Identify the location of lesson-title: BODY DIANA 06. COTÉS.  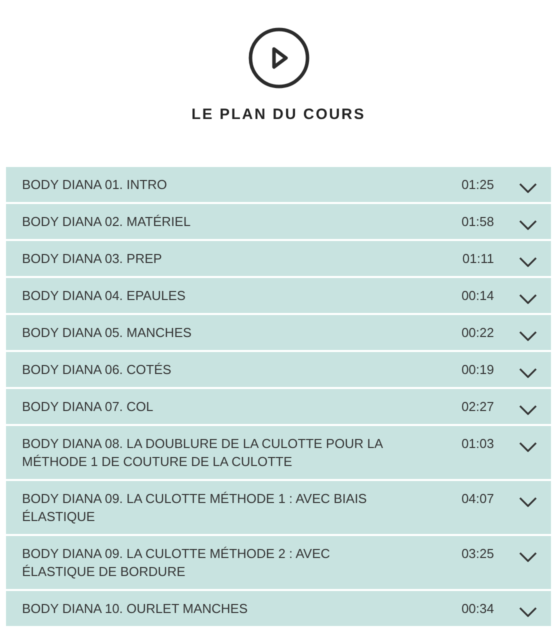
(97, 370).